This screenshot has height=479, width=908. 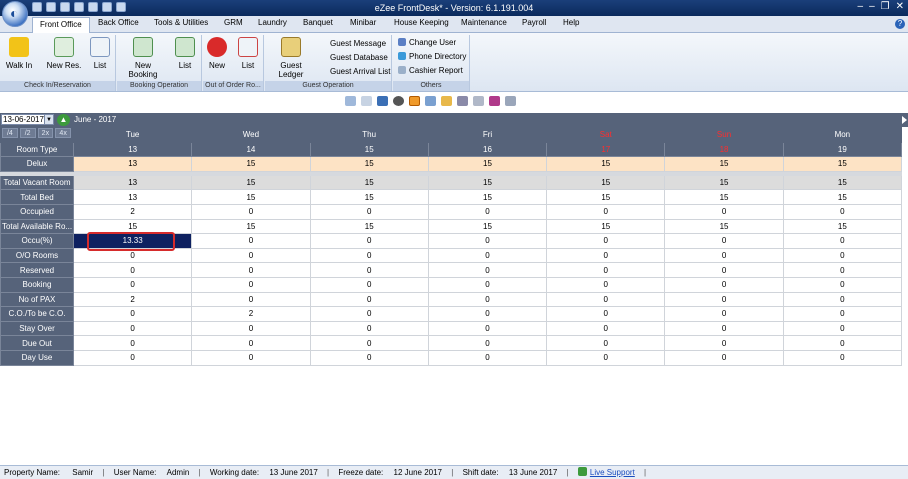 I want to click on guest-arrival-list-button: Guest Arrival List, so click(x=360, y=71).